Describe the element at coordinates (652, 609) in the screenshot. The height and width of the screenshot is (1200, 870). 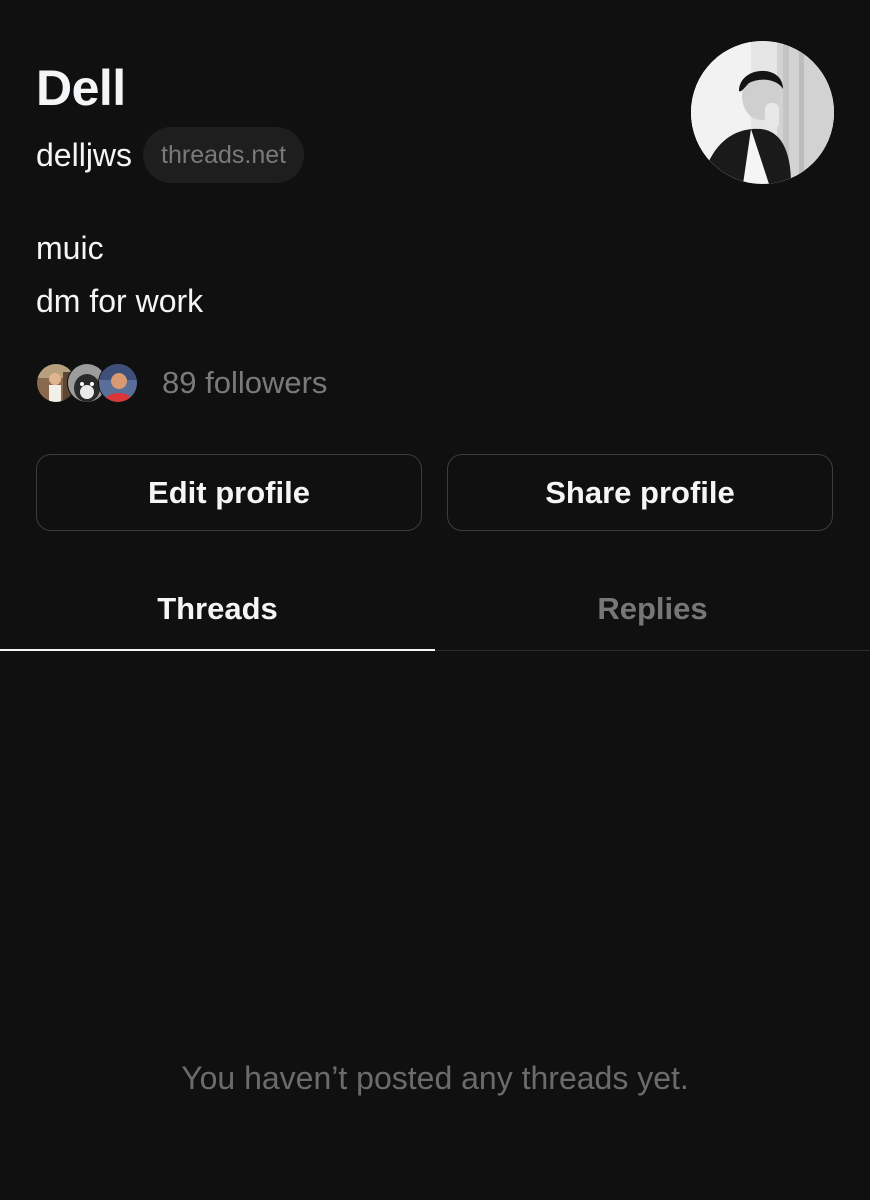
I see `tab-replies: Replies` at that location.